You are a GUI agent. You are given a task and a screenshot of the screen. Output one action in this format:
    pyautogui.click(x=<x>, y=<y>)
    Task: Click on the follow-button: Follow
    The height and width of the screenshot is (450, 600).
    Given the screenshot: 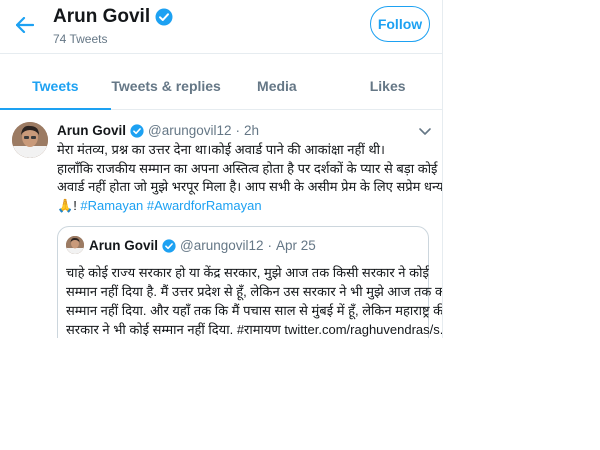 What is the action you would take?
    pyautogui.click(x=400, y=24)
    